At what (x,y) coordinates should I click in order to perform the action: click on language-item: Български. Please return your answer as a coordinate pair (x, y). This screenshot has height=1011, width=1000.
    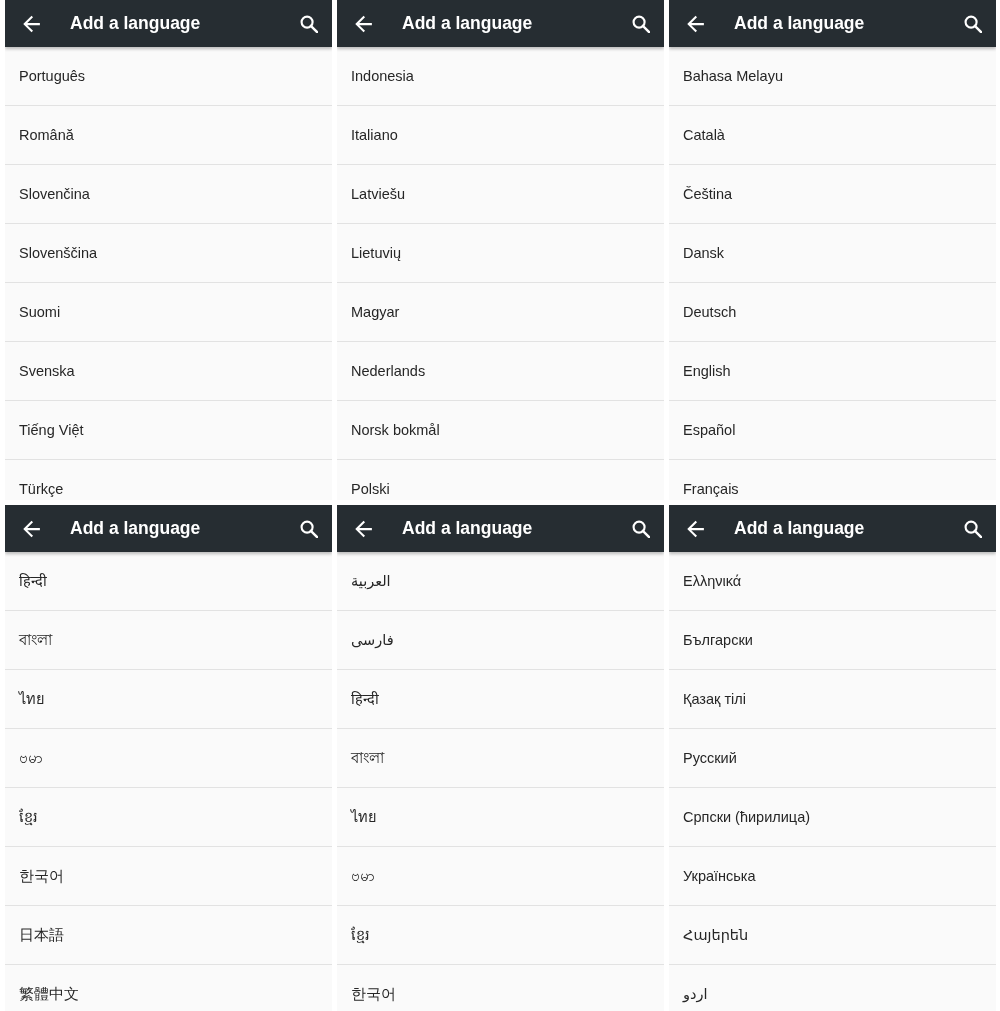
    Looking at the image, I should click on (832, 640).